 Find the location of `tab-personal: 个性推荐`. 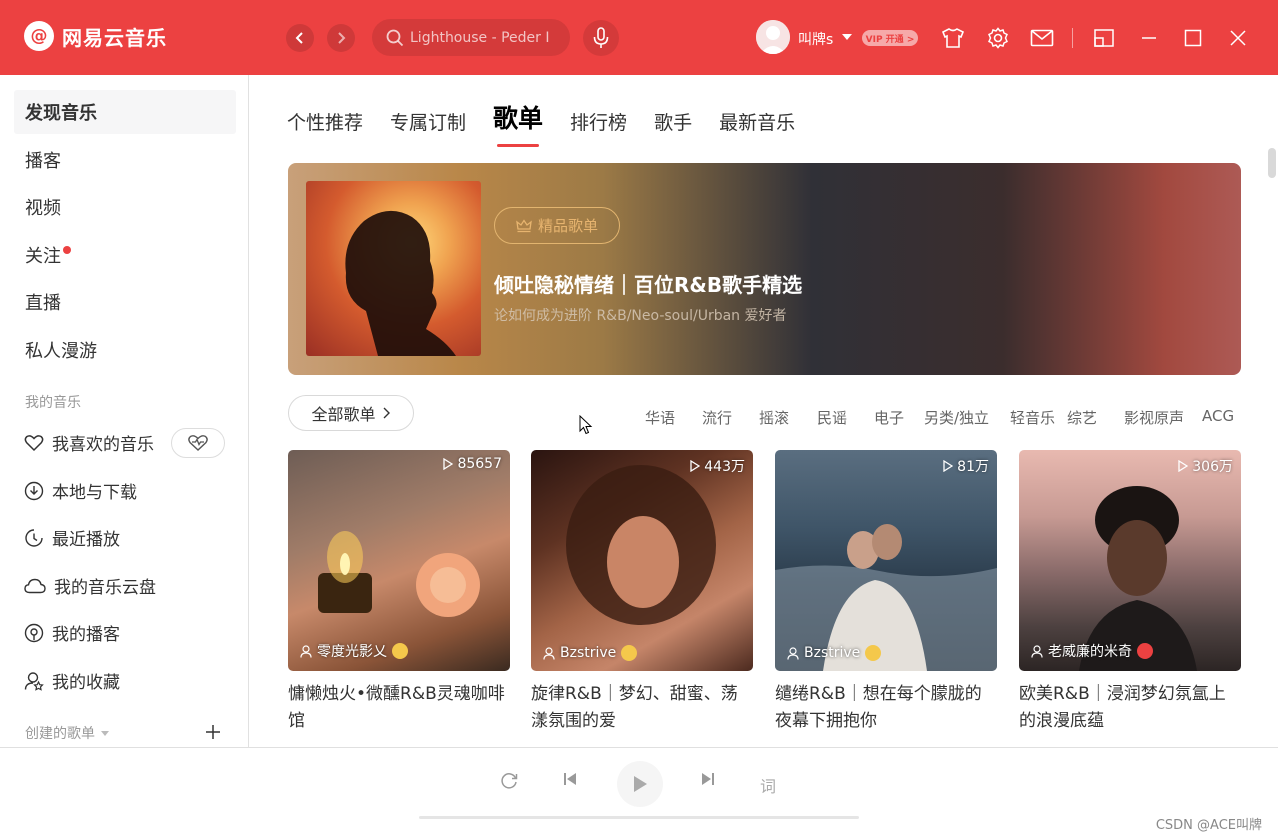

tab-personal: 个性推荐 is located at coordinates (325, 121).